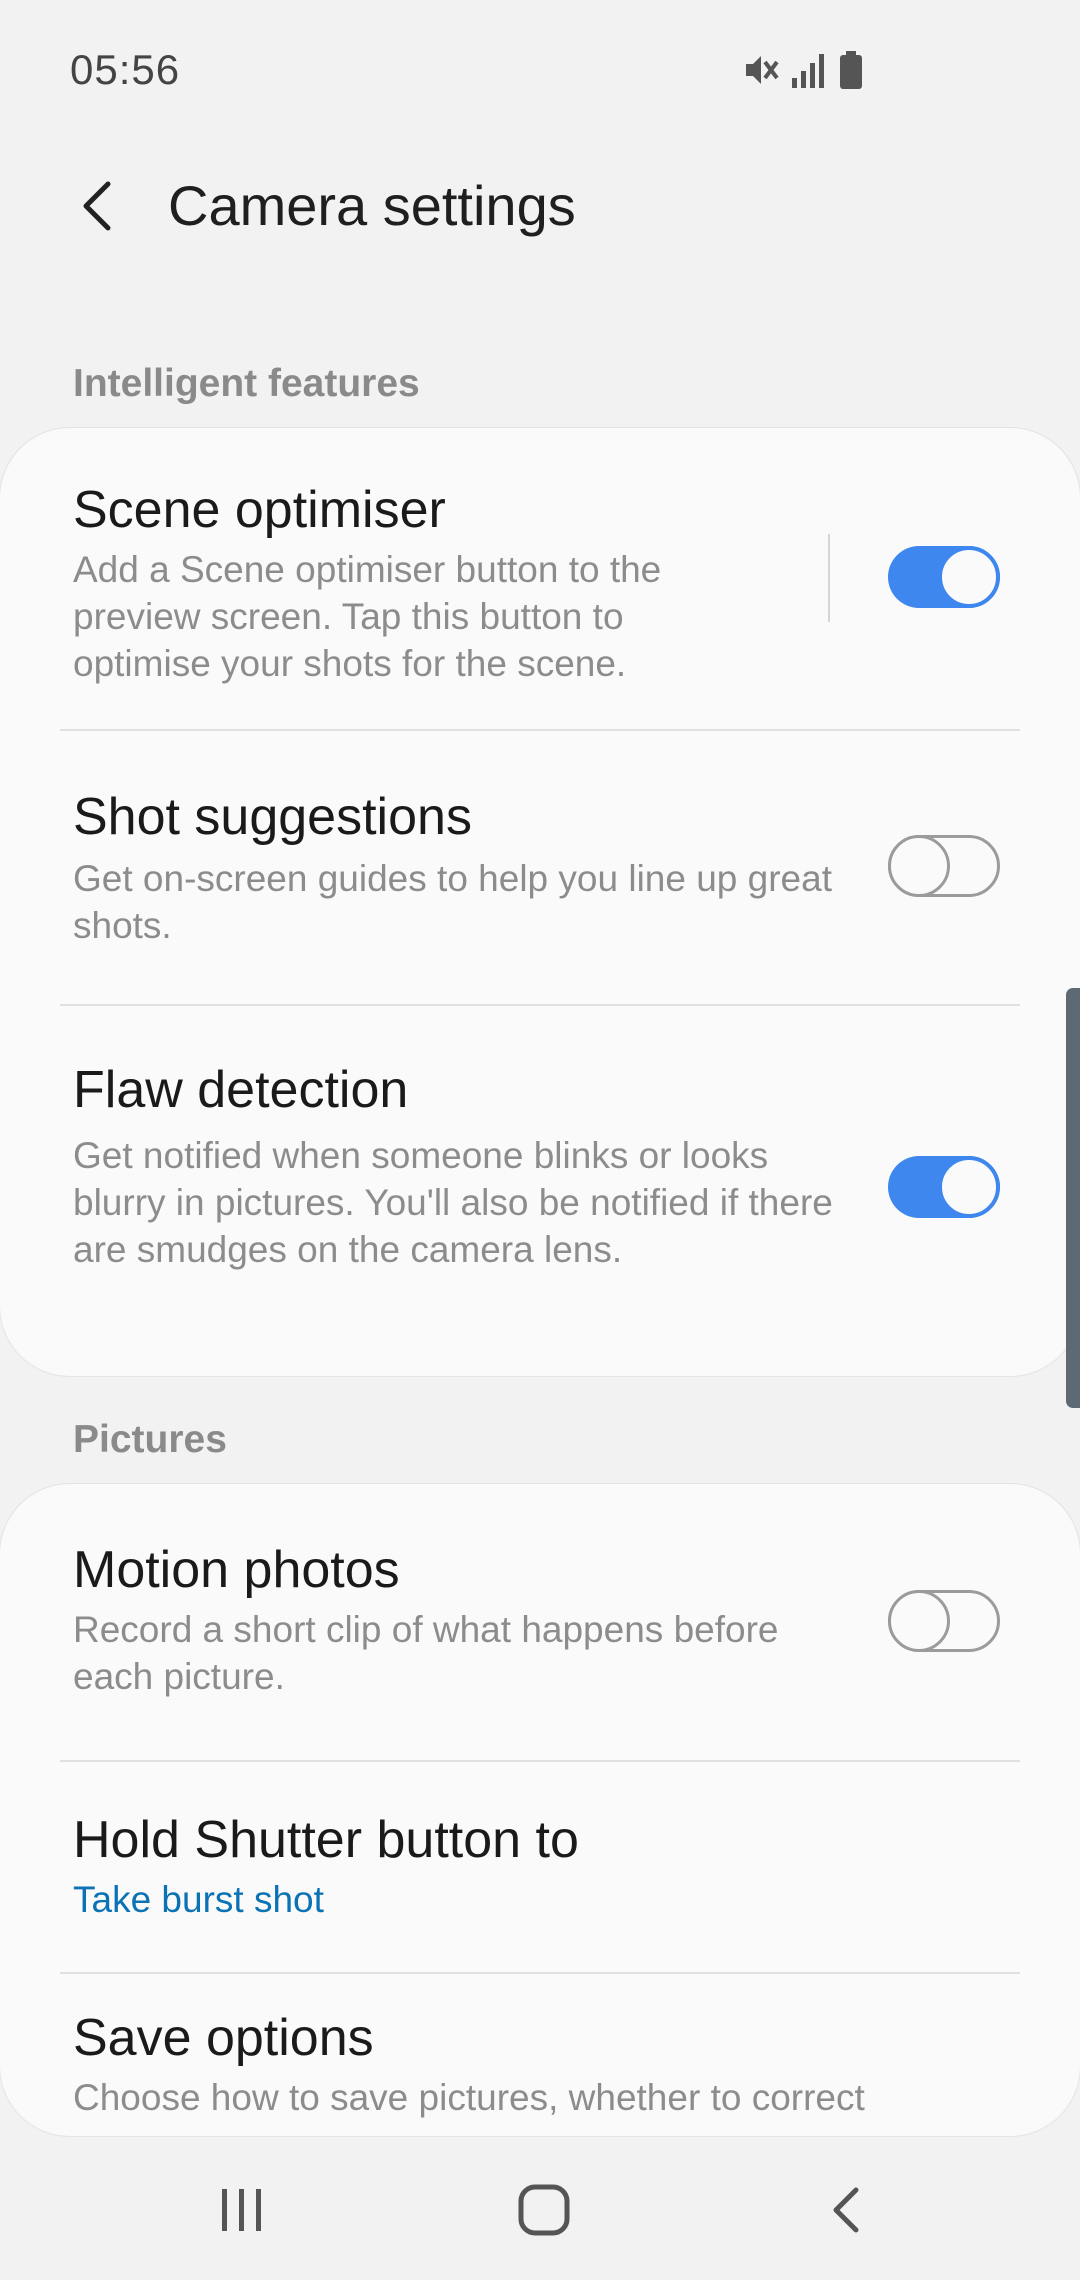  I want to click on setting-row-hold-shutter: Hold Shutter button to Take burst shot, so click(540, 1867).